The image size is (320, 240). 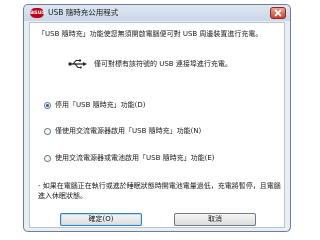 What do you see at coordinates (163, 64) in the screenshot?
I see `usb-port-note: 僅可對標有該符號的 USB 連接埠進行充電。` at bounding box center [163, 64].